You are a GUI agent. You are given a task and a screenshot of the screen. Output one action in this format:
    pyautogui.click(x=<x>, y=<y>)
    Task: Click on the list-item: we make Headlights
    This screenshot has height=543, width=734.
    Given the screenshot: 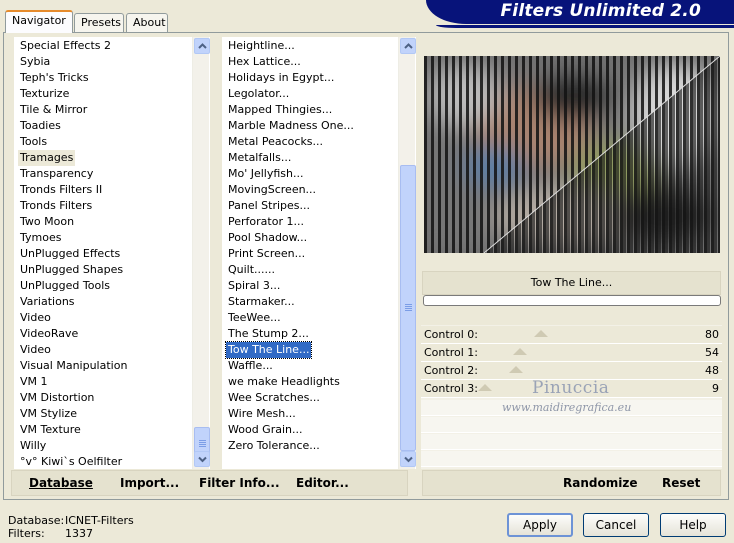 What is the action you would take?
    pyautogui.click(x=284, y=382)
    